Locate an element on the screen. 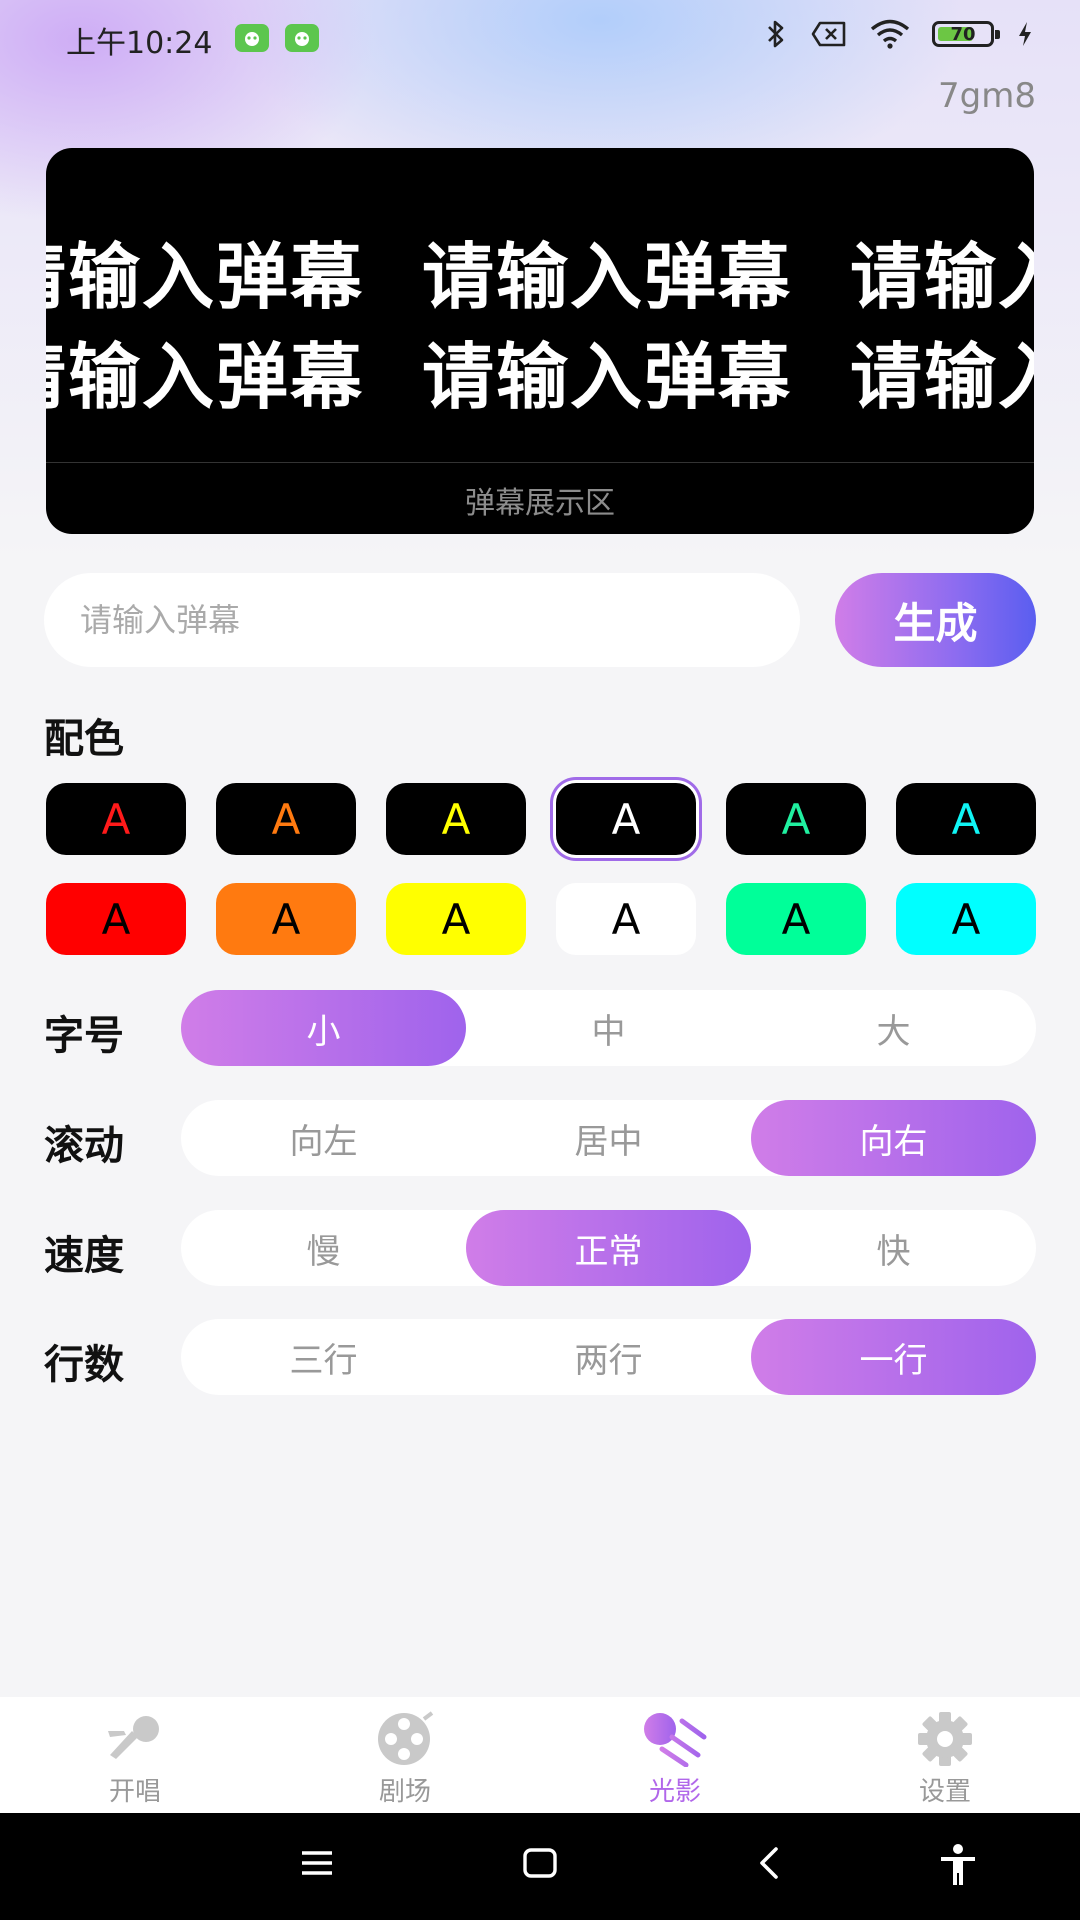 This screenshot has width=1080, height=1920. gear-icon is located at coordinates (945, 1739).